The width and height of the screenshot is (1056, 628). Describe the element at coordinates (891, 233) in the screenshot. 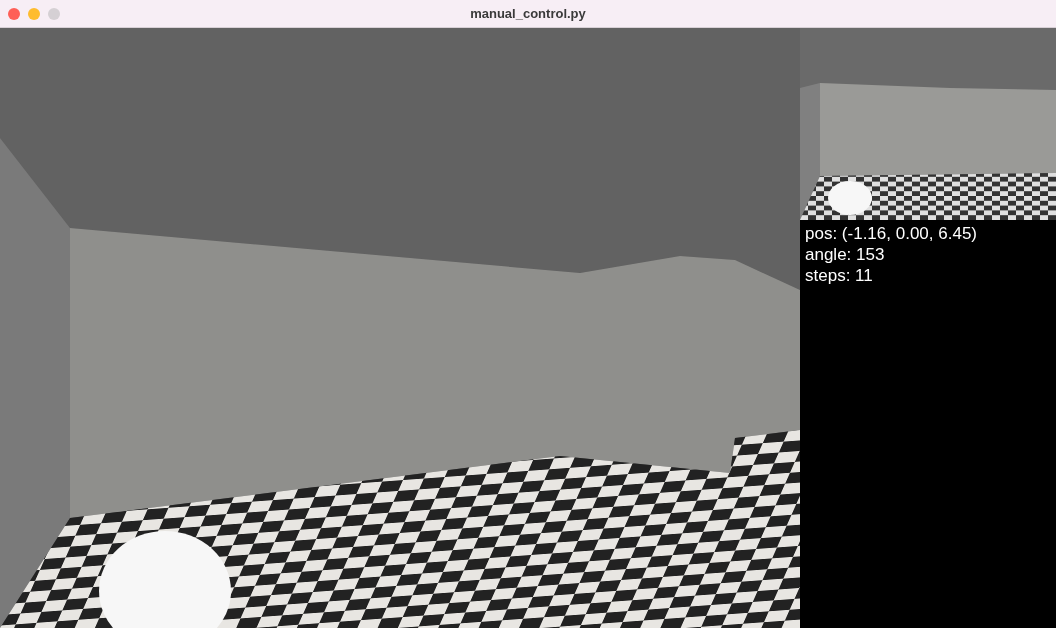

I see `status-text: pos: (-1.16, 0.00, 6.45)` at that location.